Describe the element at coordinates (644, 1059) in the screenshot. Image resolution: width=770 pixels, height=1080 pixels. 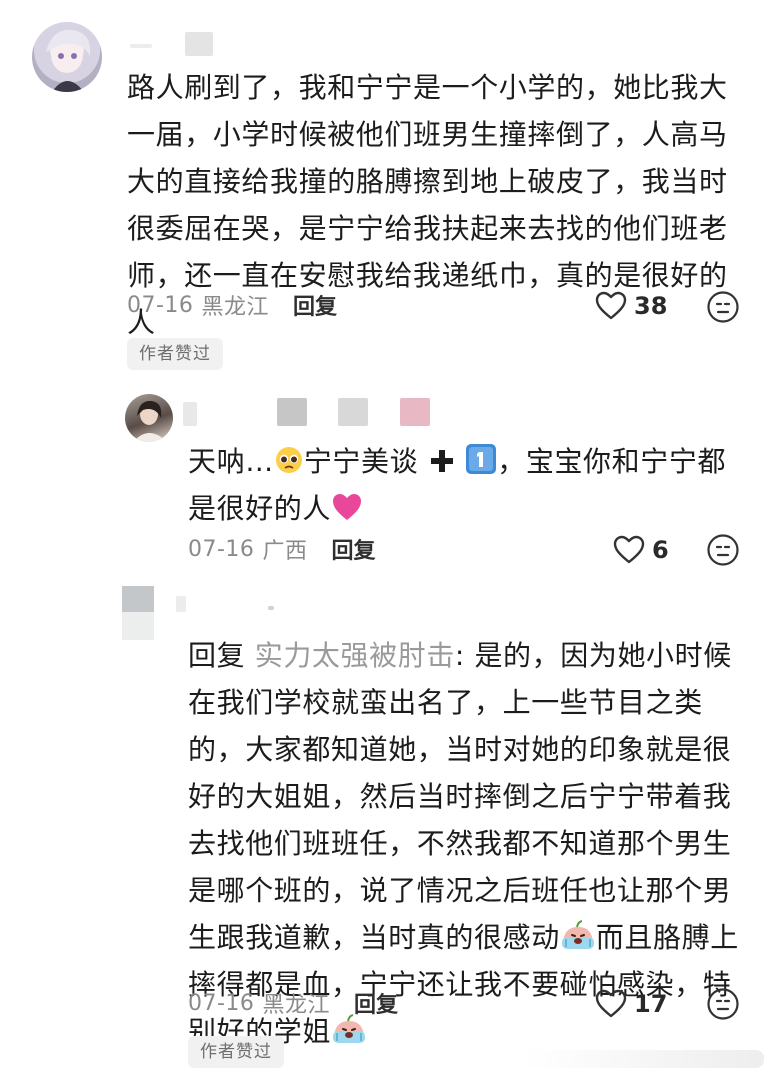
I see `watermark` at that location.